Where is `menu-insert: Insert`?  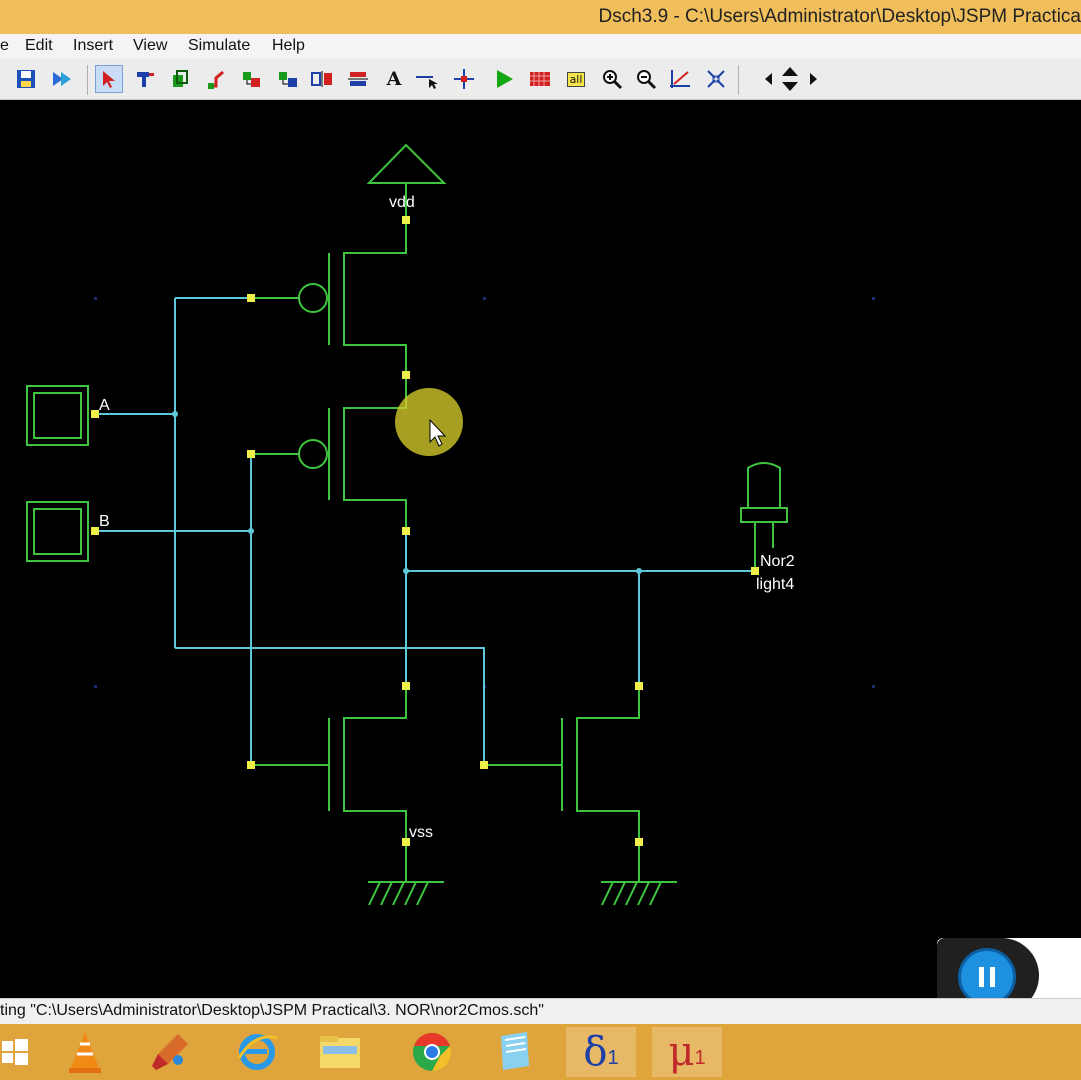 menu-insert: Insert is located at coordinates (93, 46).